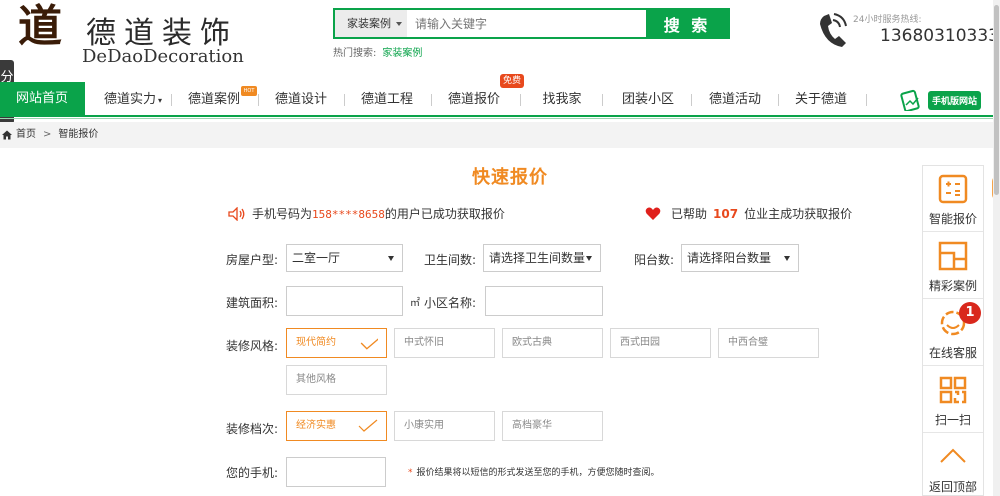 This screenshot has height=496, width=1000. Describe the element at coordinates (654, 260) in the screenshot. I see `balcony-count-label: 阳台数:` at that location.